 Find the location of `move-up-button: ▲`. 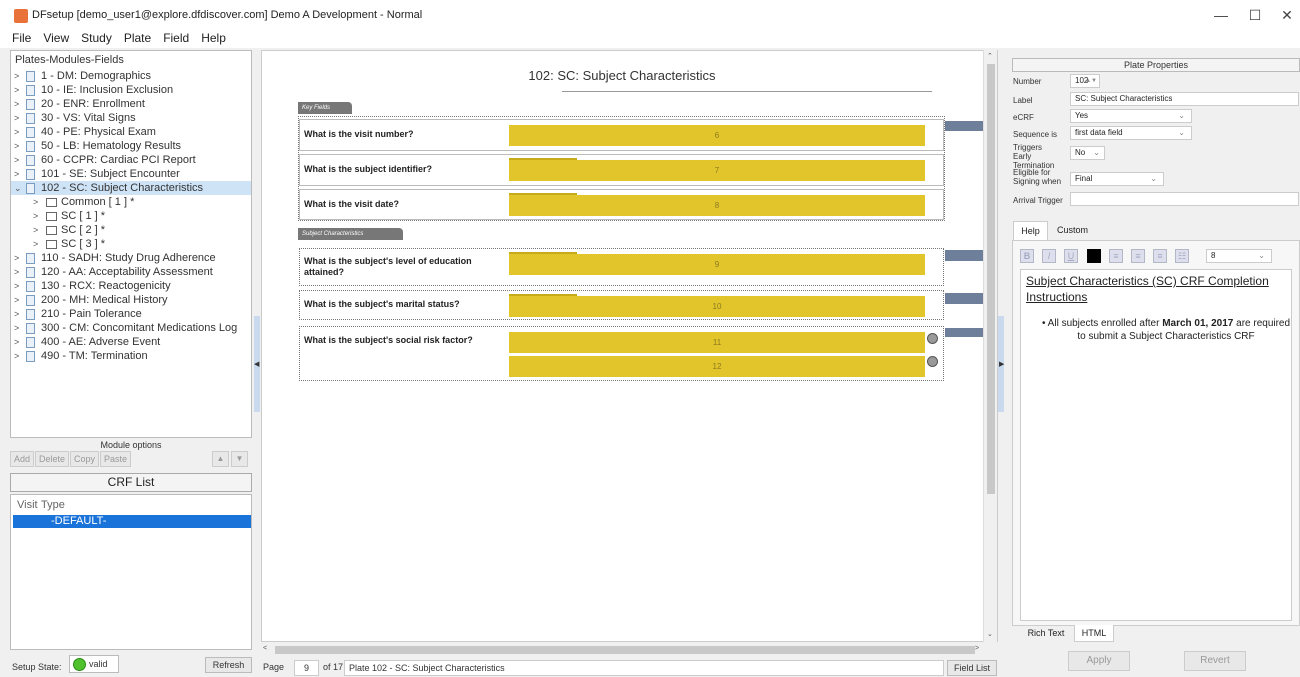

move-up-button: ▲ is located at coordinates (220, 459).